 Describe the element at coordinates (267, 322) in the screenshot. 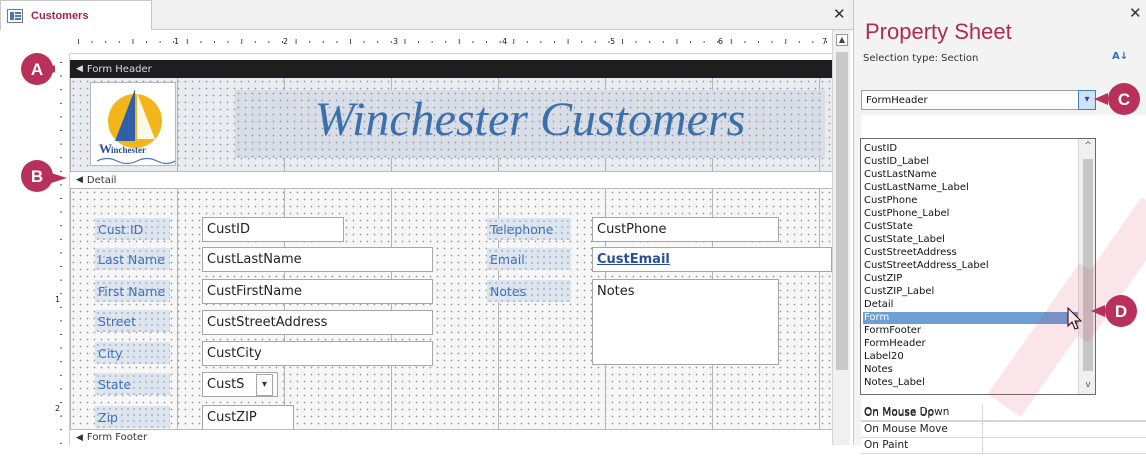

I see `textbox-custstreetaddress-text: CustStreetAddress` at that location.